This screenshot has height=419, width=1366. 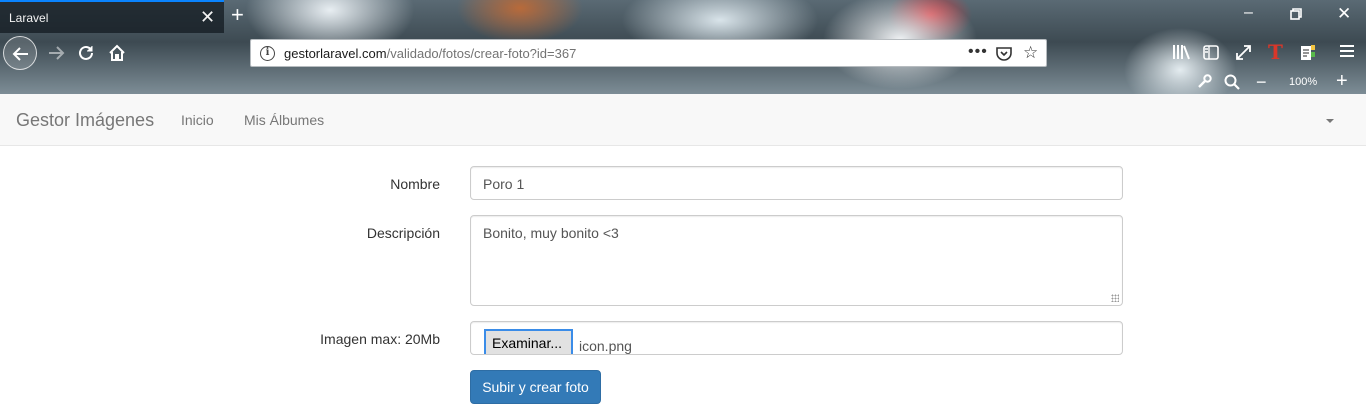 What do you see at coordinates (1115, 298) in the screenshot?
I see `textarea-resize-handle-icon` at bounding box center [1115, 298].